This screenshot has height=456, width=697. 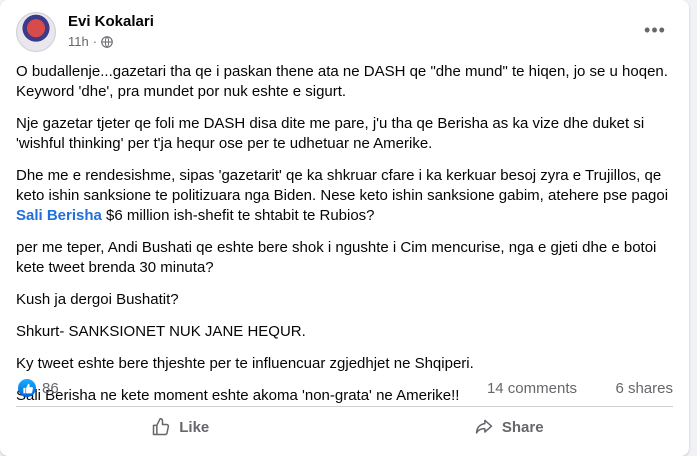 What do you see at coordinates (344, 33) in the screenshot?
I see `post-header: Evi Kokalari 11h · •••` at bounding box center [344, 33].